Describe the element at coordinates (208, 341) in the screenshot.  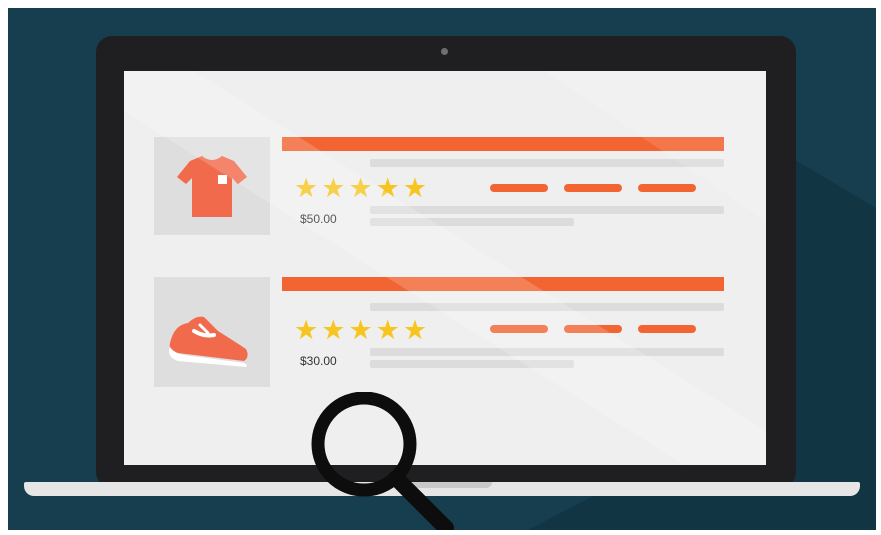
I see `sneaker-icon` at that location.